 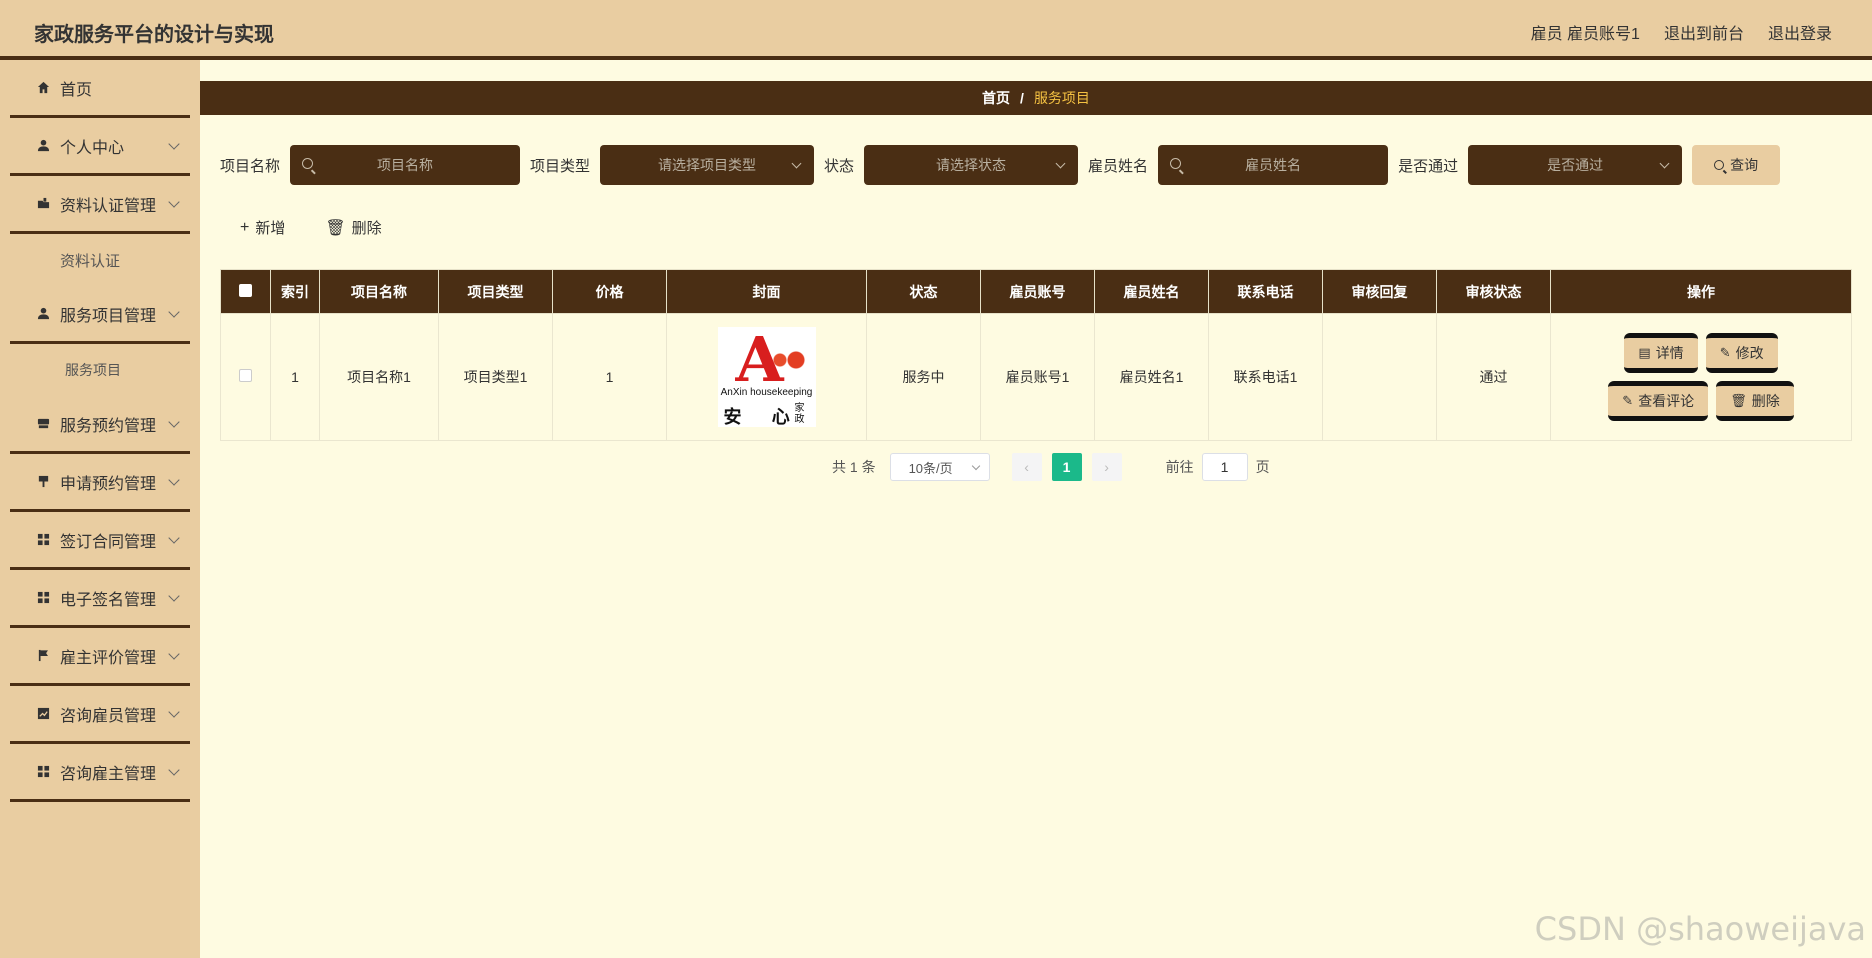 What do you see at coordinates (766, 375) in the screenshot?
I see `cover-image: A AnXin housekeeping 安 心 家政` at bounding box center [766, 375].